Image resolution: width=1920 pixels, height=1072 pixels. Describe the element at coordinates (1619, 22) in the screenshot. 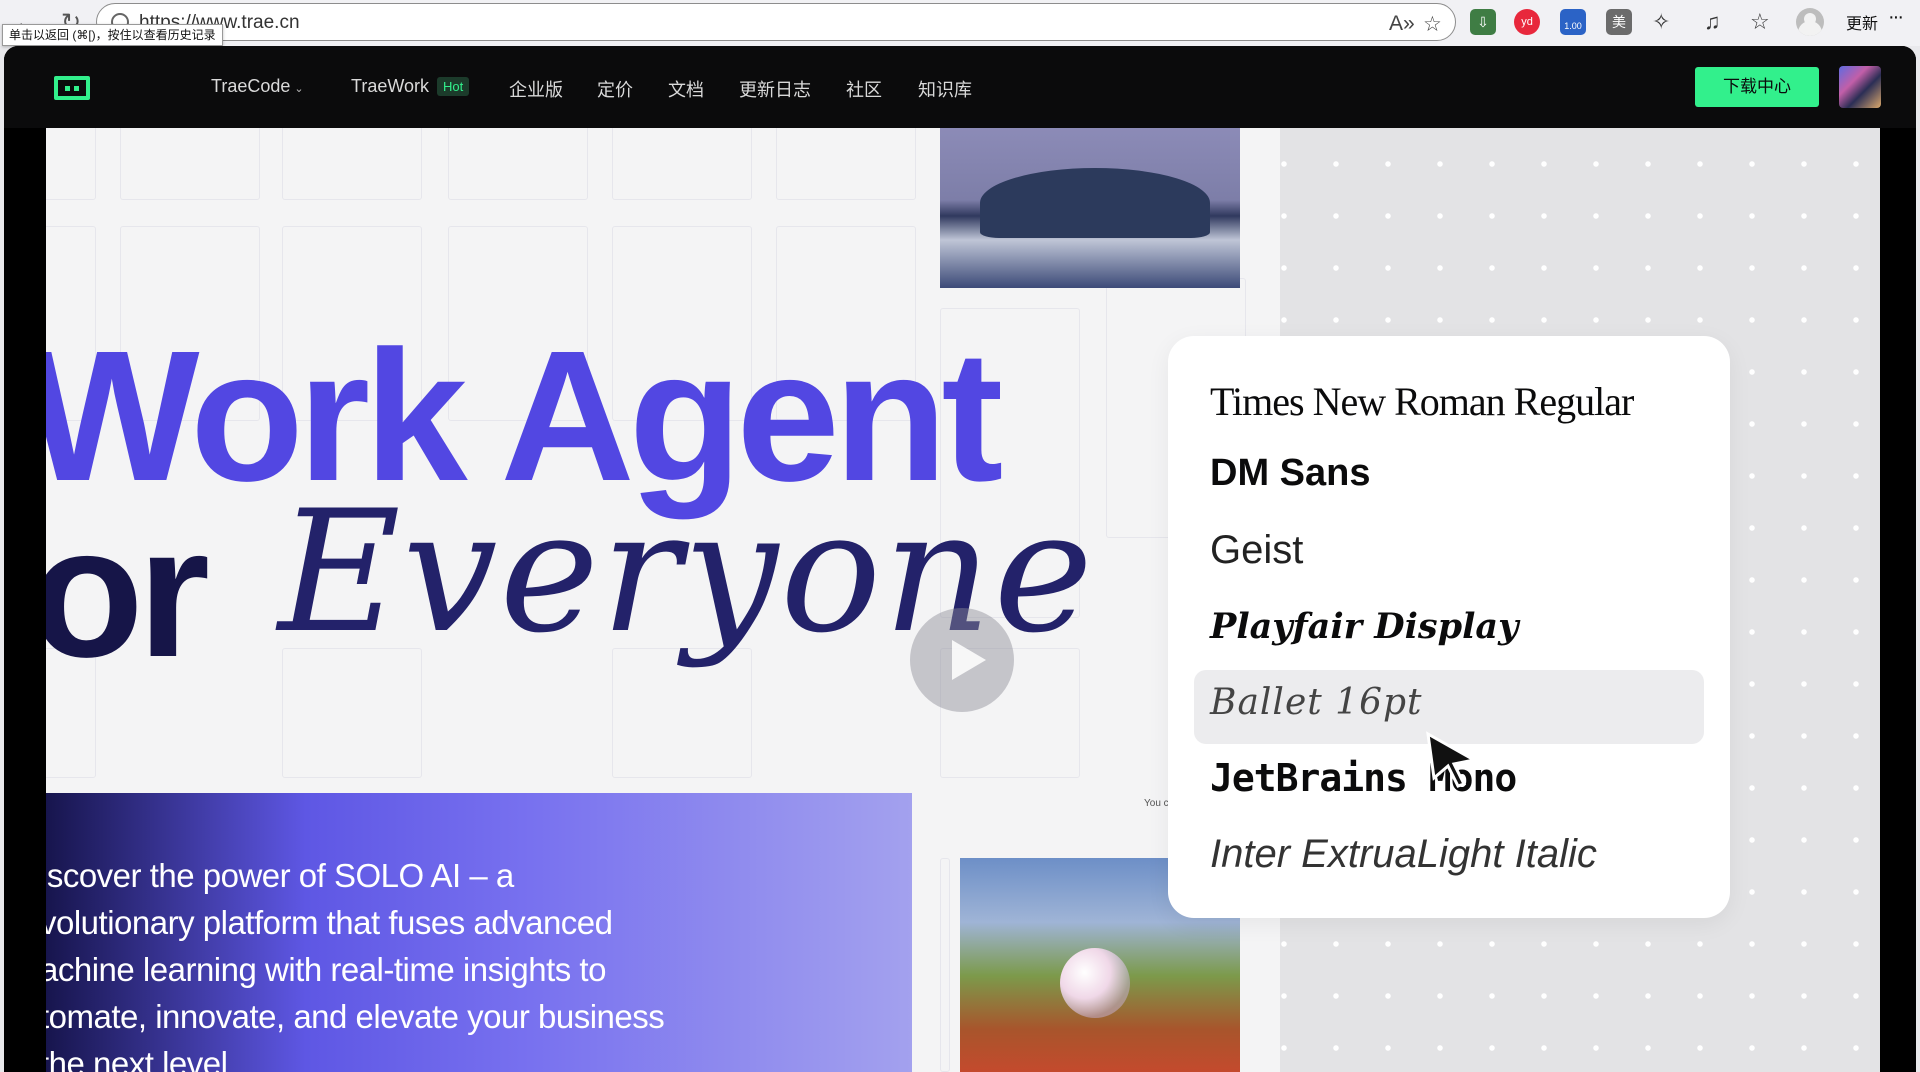

I see `mei-extension-icon: 美` at that location.